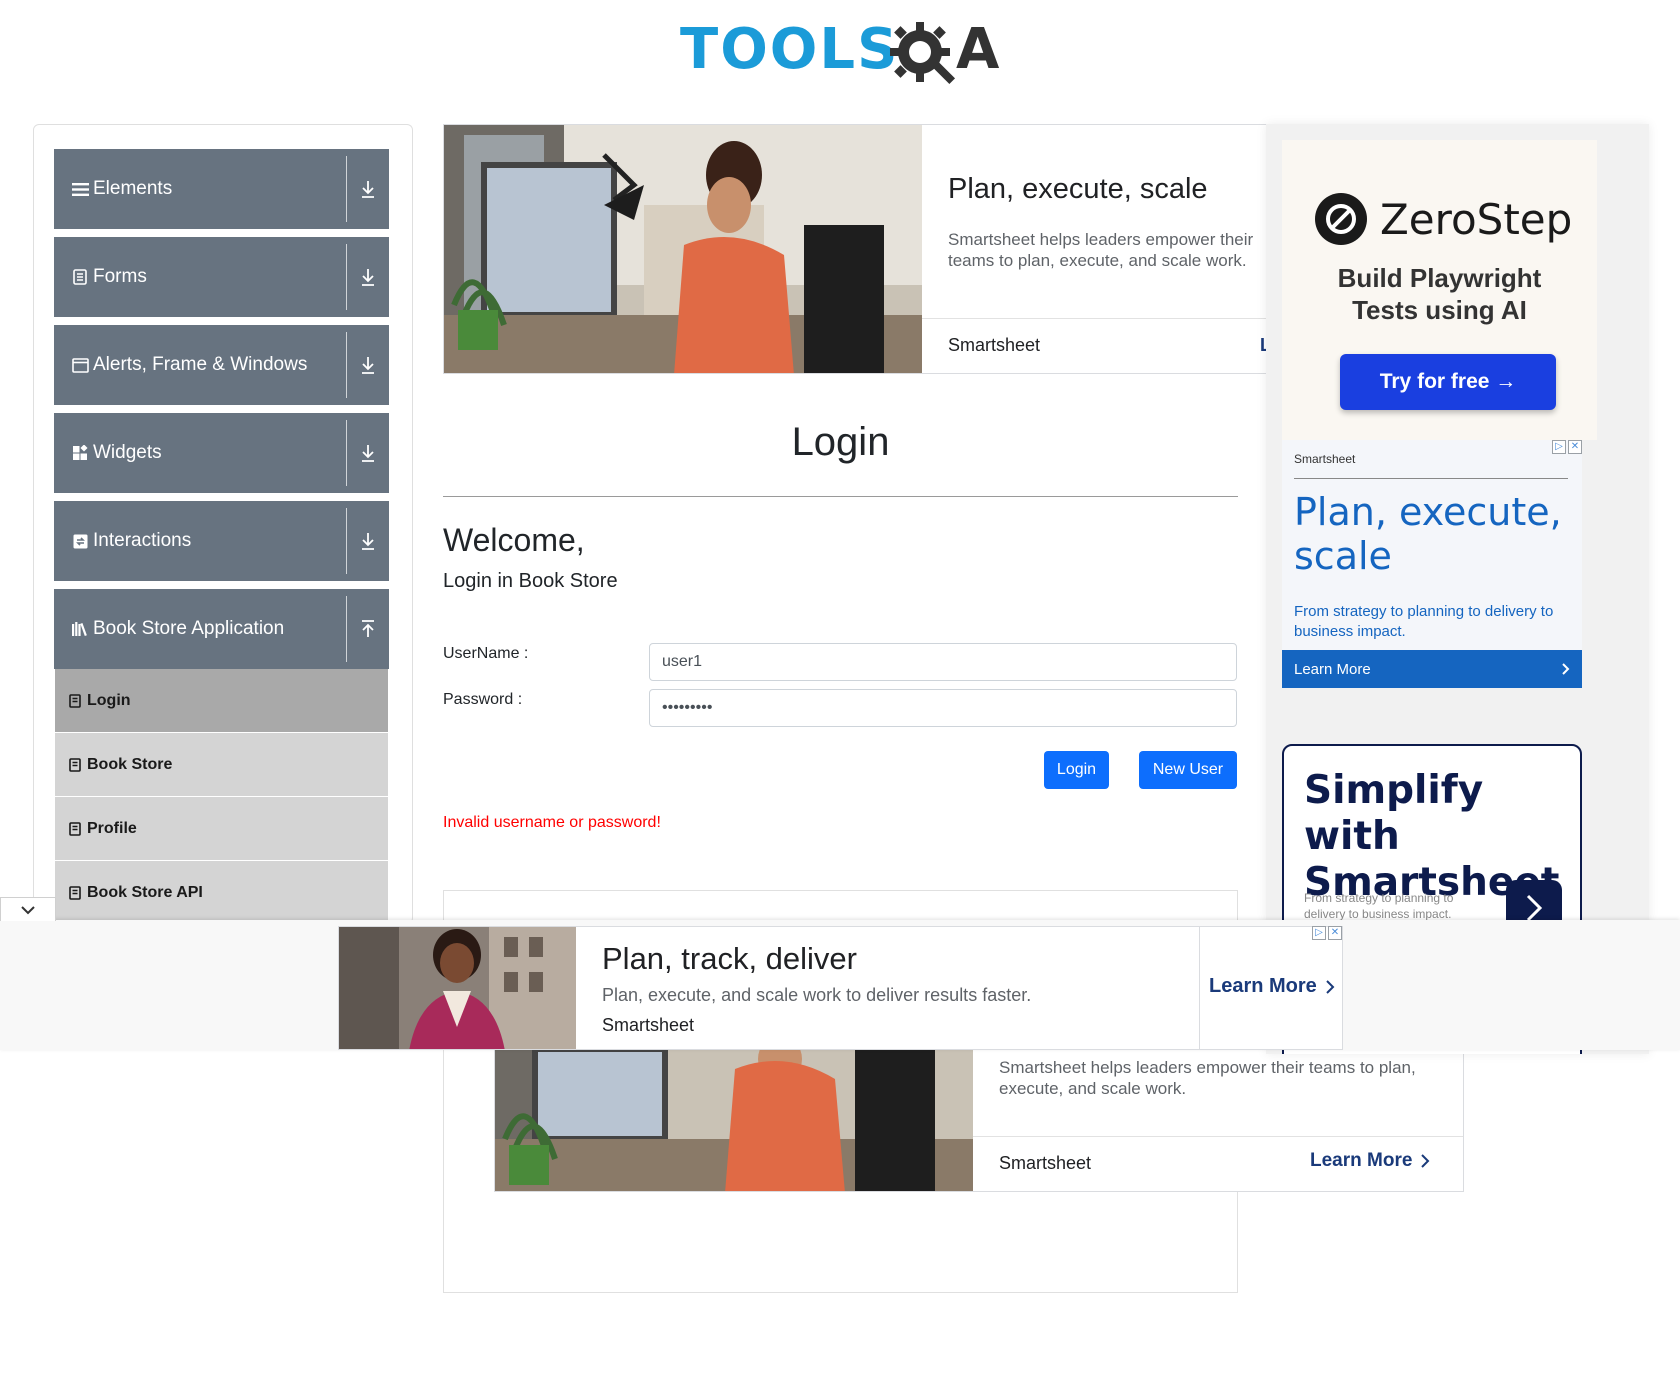 The height and width of the screenshot is (1393, 1680). I want to click on sidebar-item-book-store-api: Book Store API, so click(221, 892).